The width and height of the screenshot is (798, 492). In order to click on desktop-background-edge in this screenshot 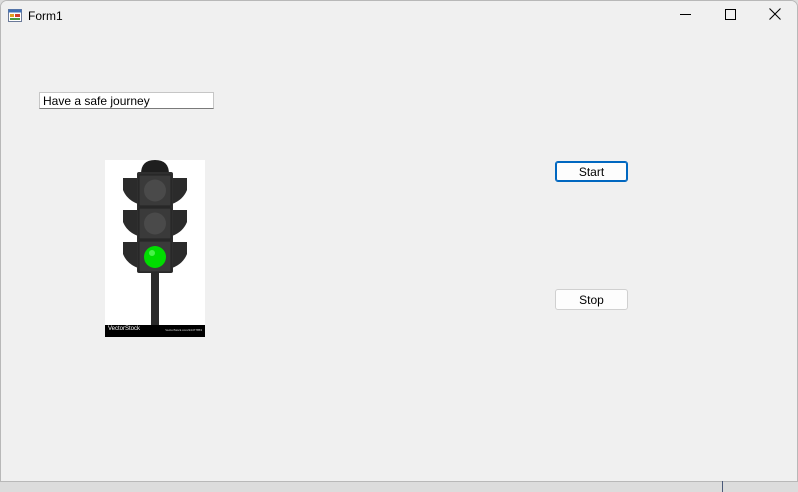, I will do `click(722, 486)`.